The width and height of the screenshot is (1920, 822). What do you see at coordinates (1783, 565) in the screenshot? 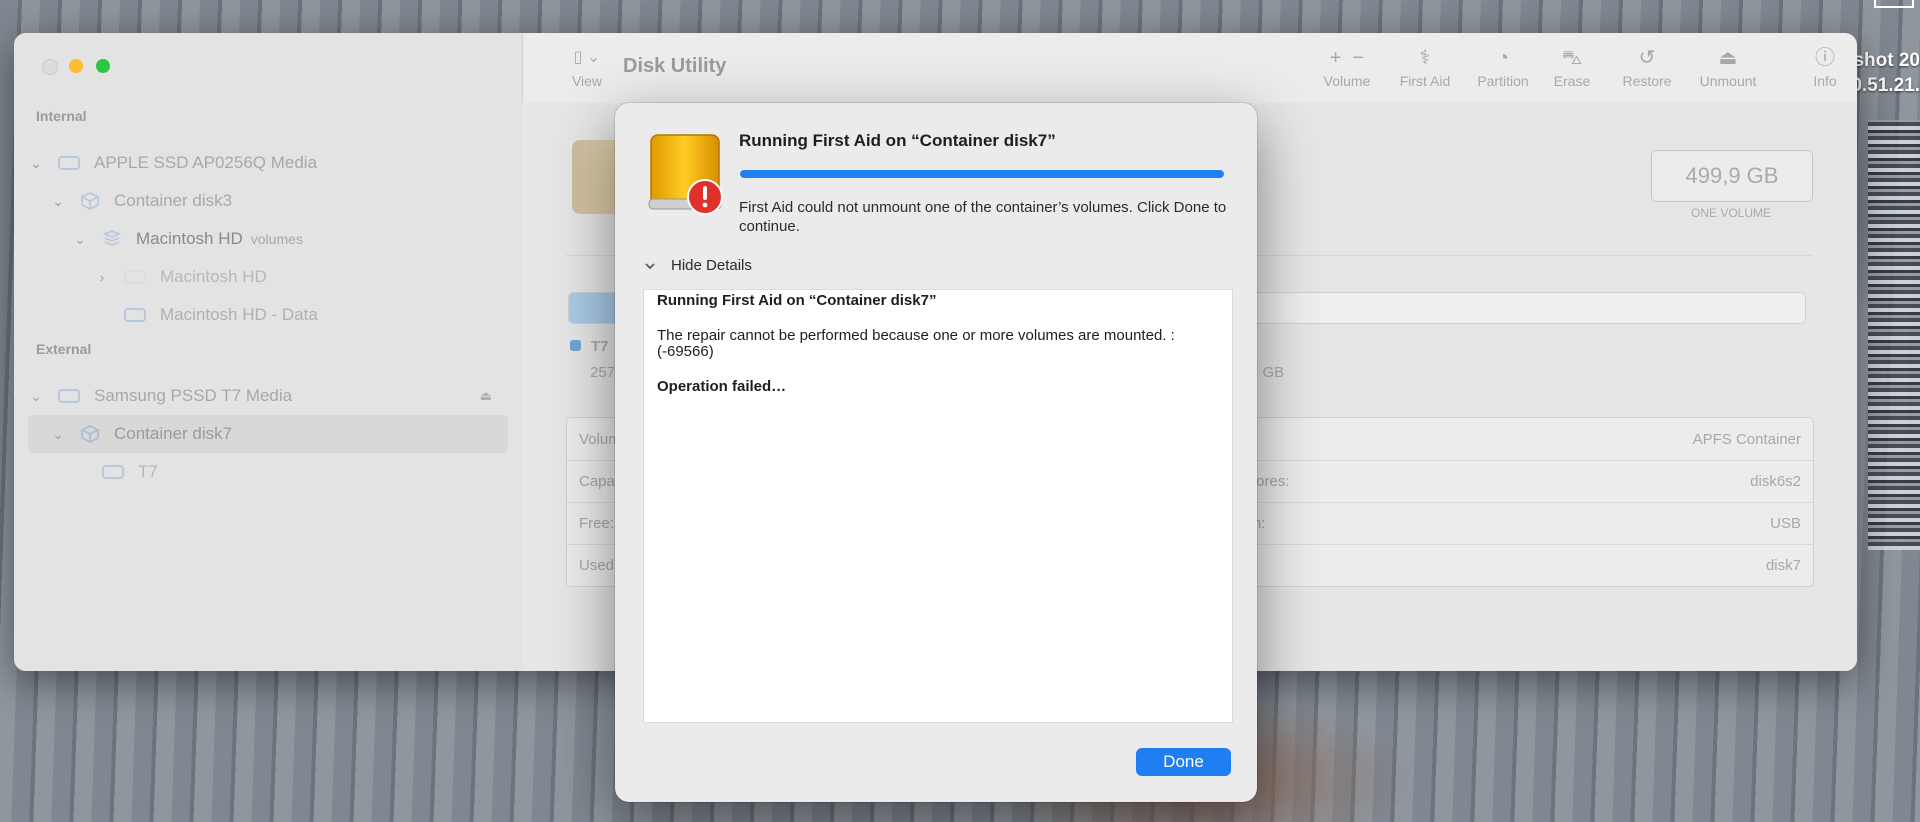
I see `info-value: disk7` at bounding box center [1783, 565].